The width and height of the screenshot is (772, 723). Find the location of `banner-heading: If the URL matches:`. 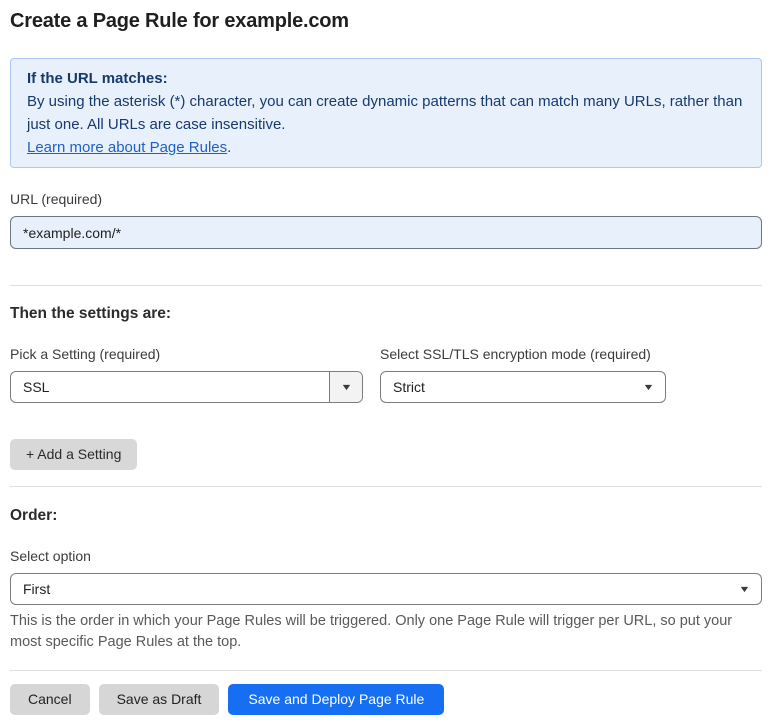

banner-heading: If the URL matches: is located at coordinates (97, 78).